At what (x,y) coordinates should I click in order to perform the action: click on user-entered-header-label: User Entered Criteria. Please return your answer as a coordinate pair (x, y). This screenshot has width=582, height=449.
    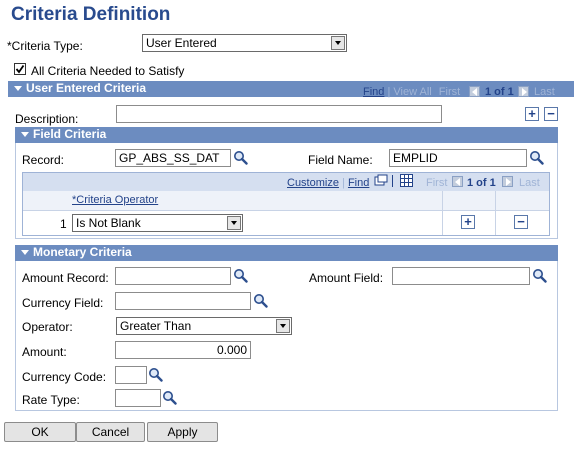
    Looking at the image, I should click on (86, 88).